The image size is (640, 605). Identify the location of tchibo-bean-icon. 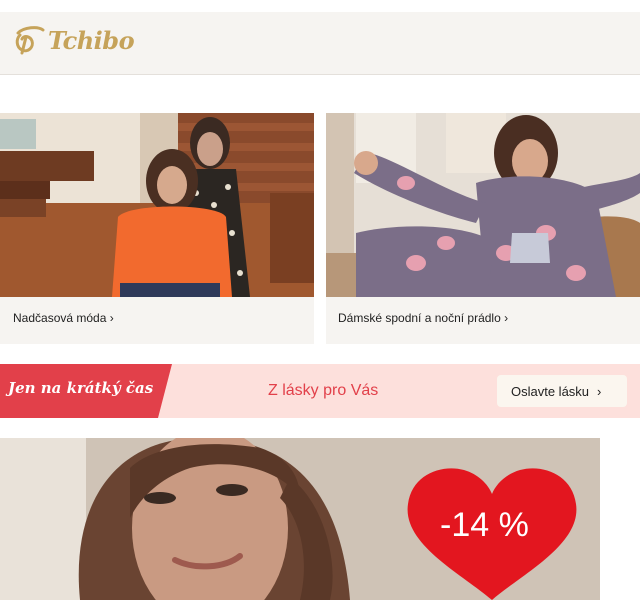
(30, 40).